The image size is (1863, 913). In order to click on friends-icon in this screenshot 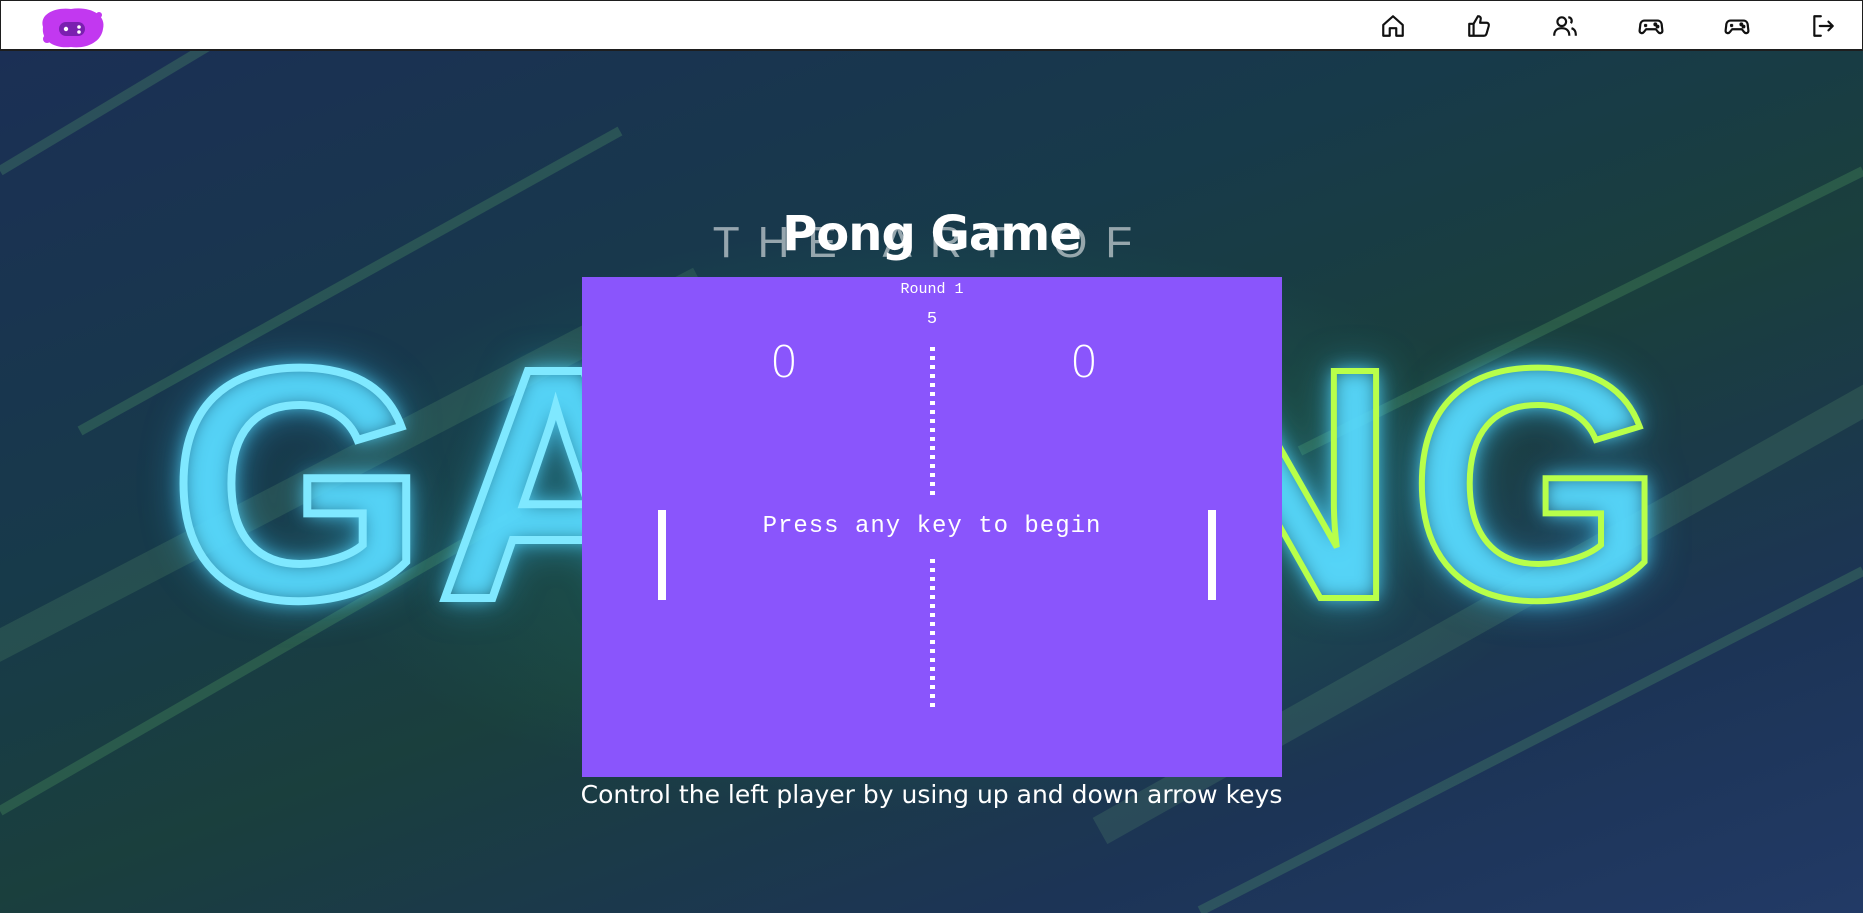, I will do `click(1565, 26)`.